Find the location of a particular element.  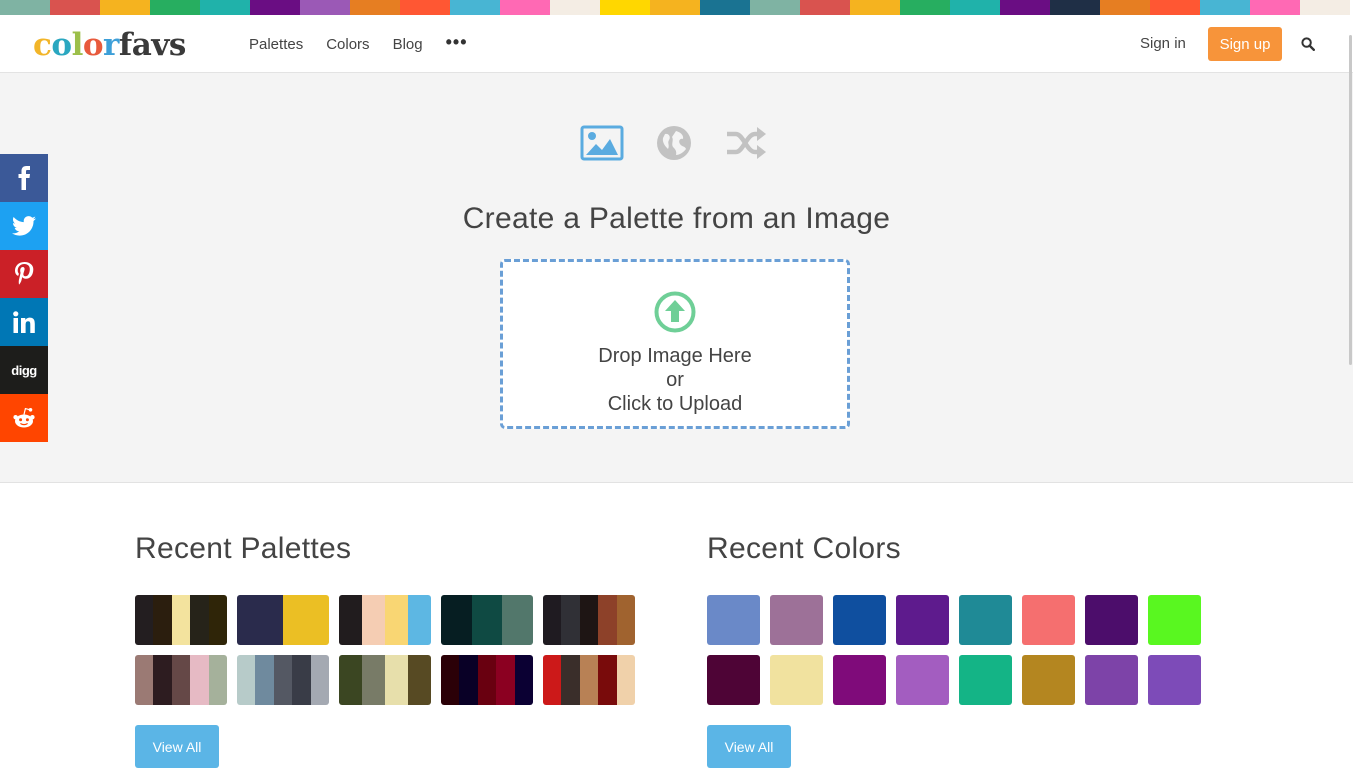

more-menu-icon: ••• is located at coordinates (457, 42).